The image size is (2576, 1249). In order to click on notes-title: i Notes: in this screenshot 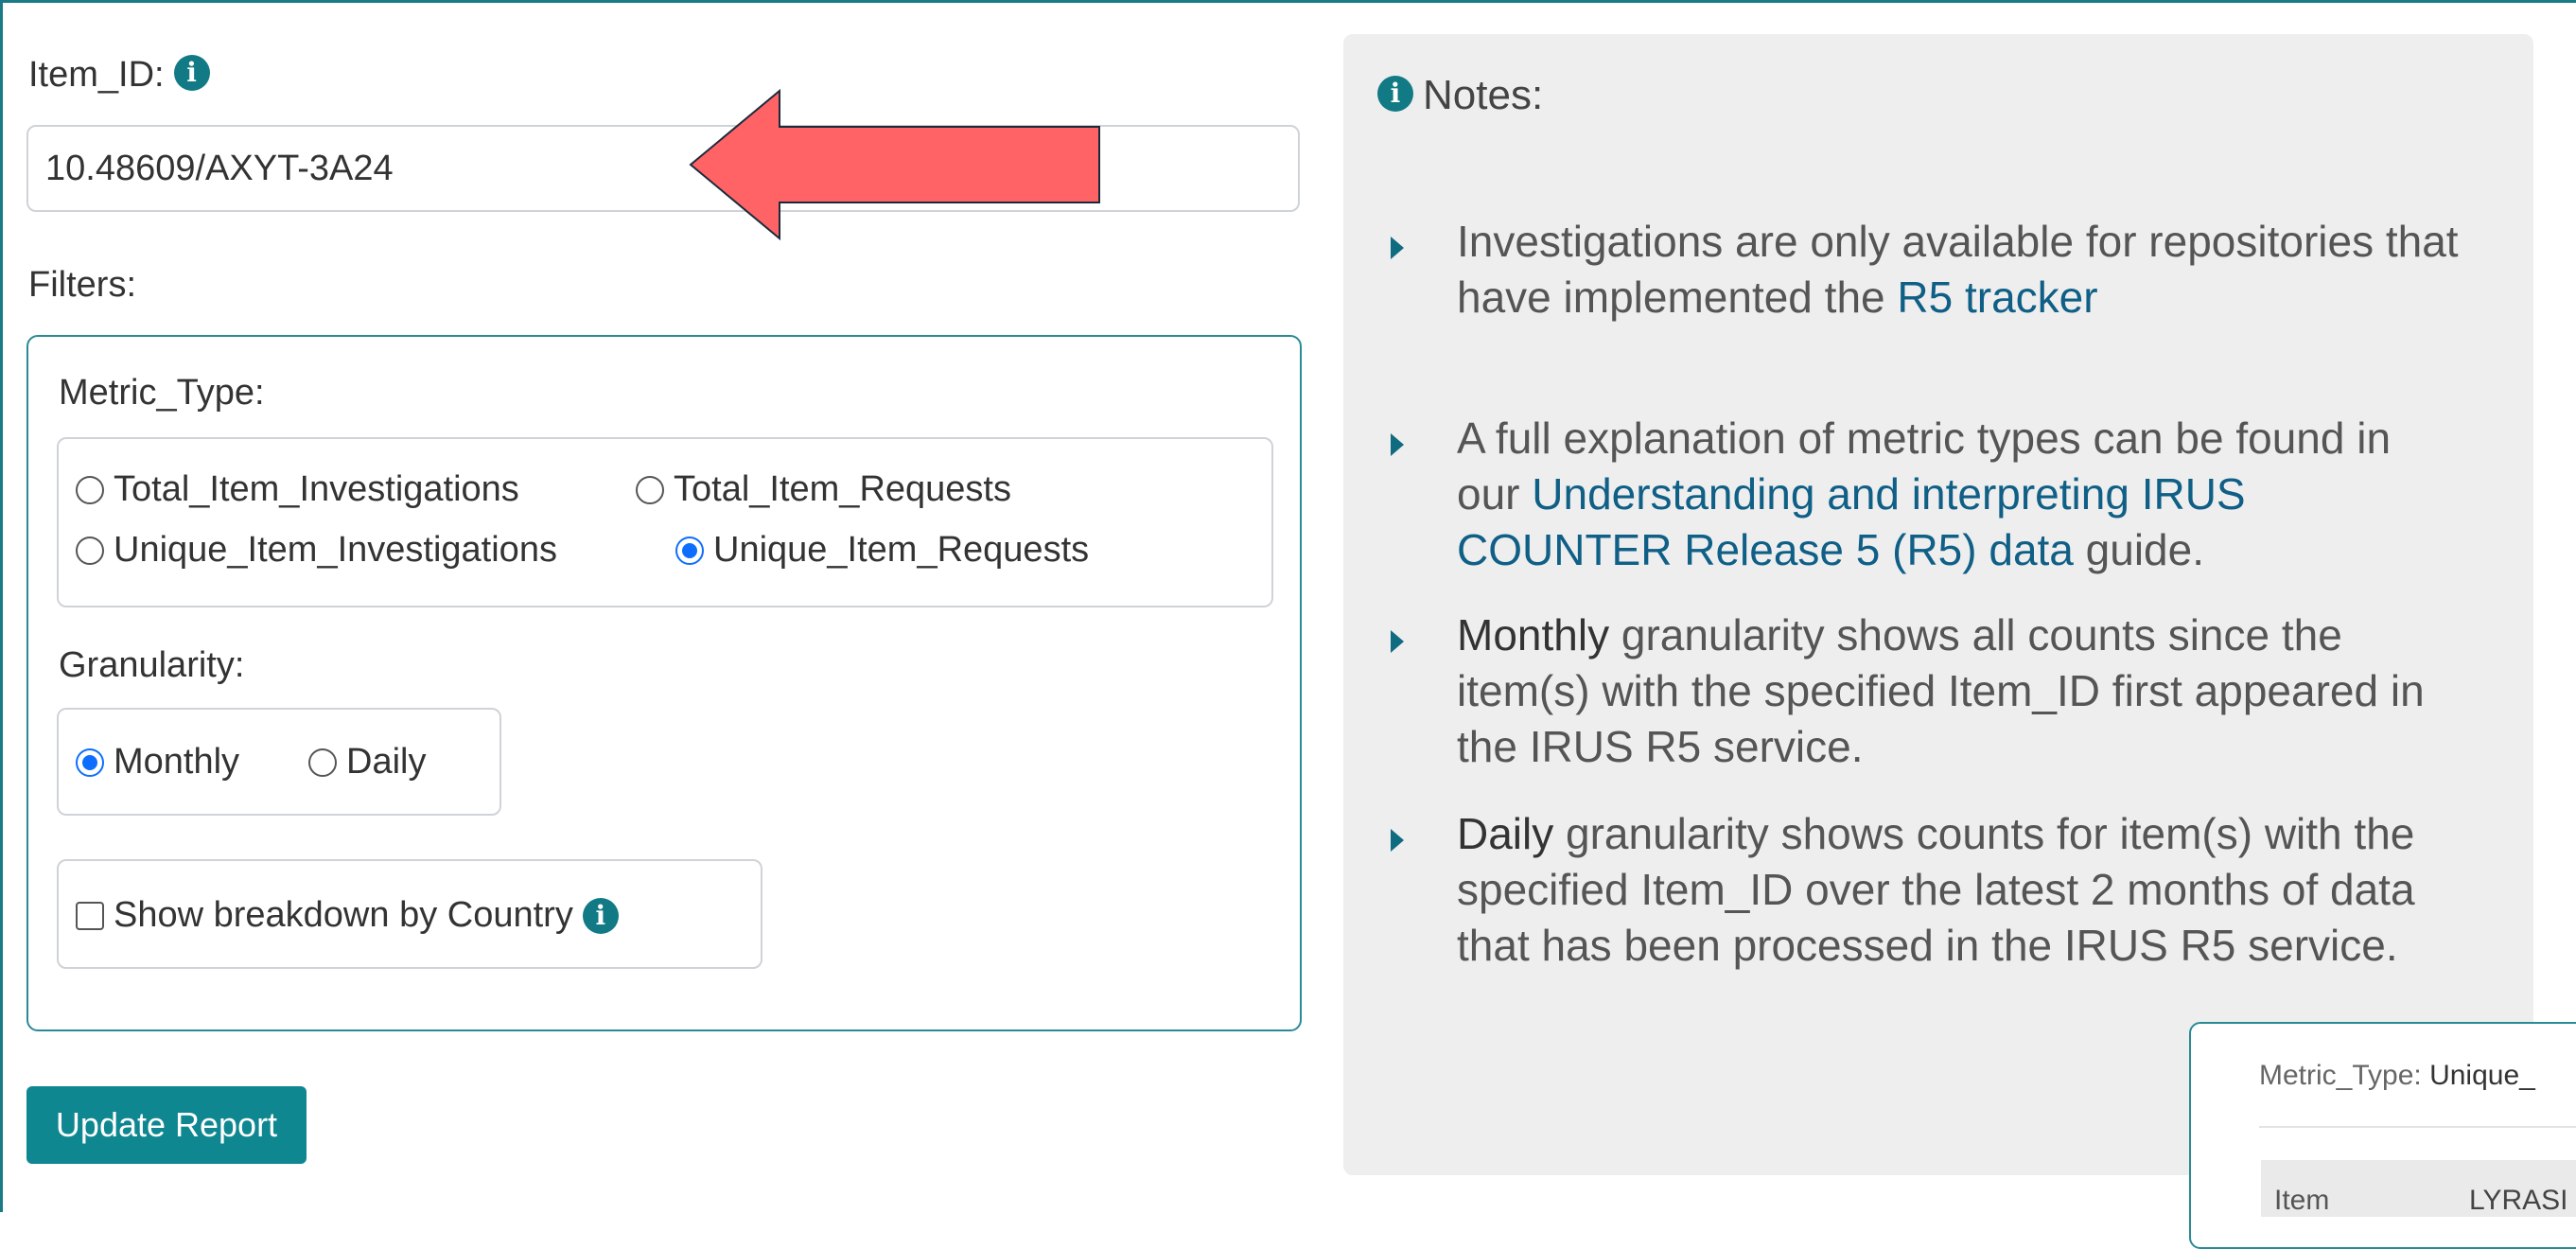, I will do `click(1460, 95)`.